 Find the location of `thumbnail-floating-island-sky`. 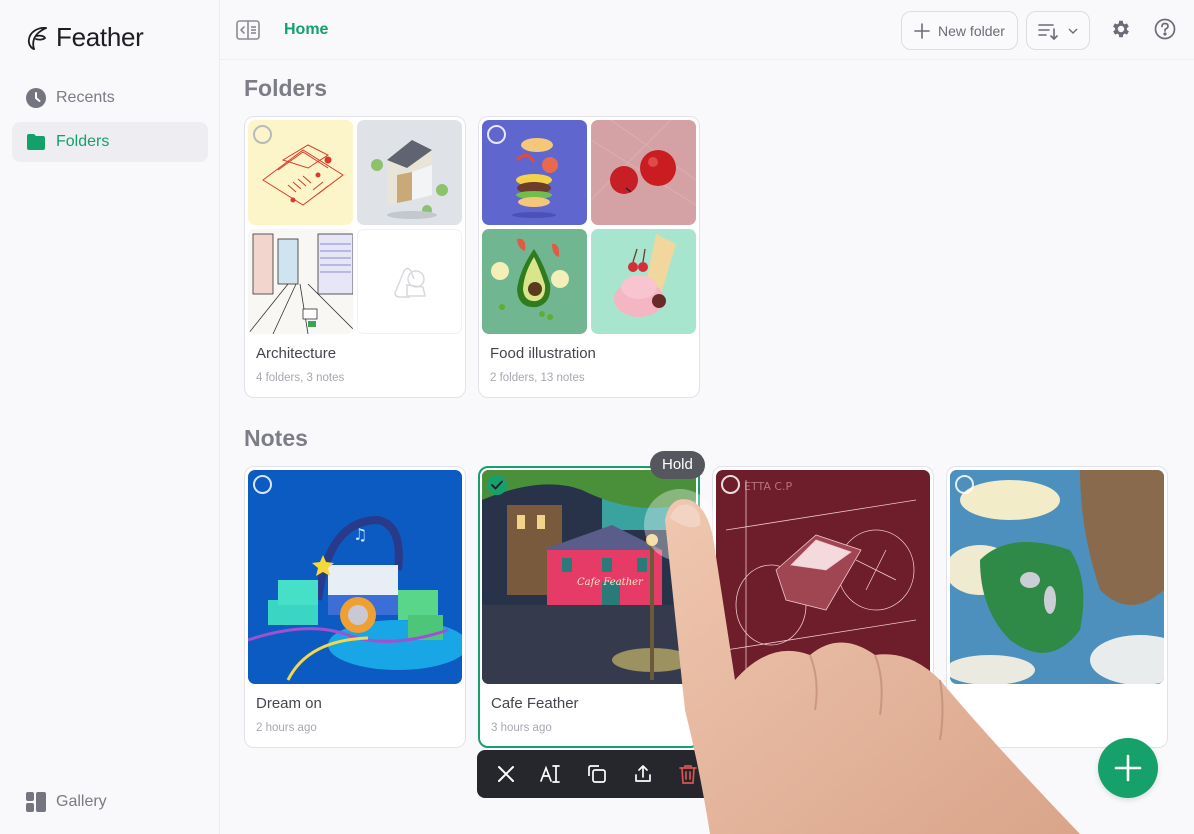

thumbnail-floating-island-sky is located at coordinates (1057, 577).